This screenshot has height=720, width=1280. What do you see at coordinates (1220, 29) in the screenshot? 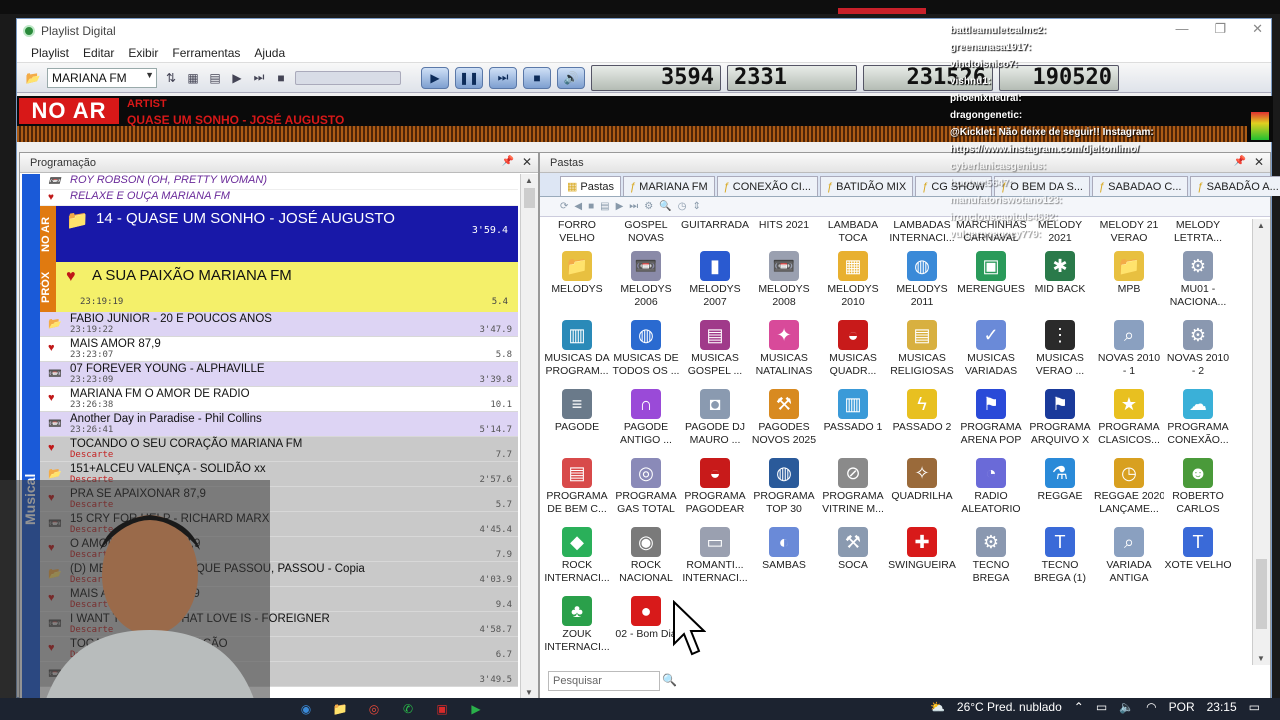
I see `maximize-button: ❐` at bounding box center [1220, 29].